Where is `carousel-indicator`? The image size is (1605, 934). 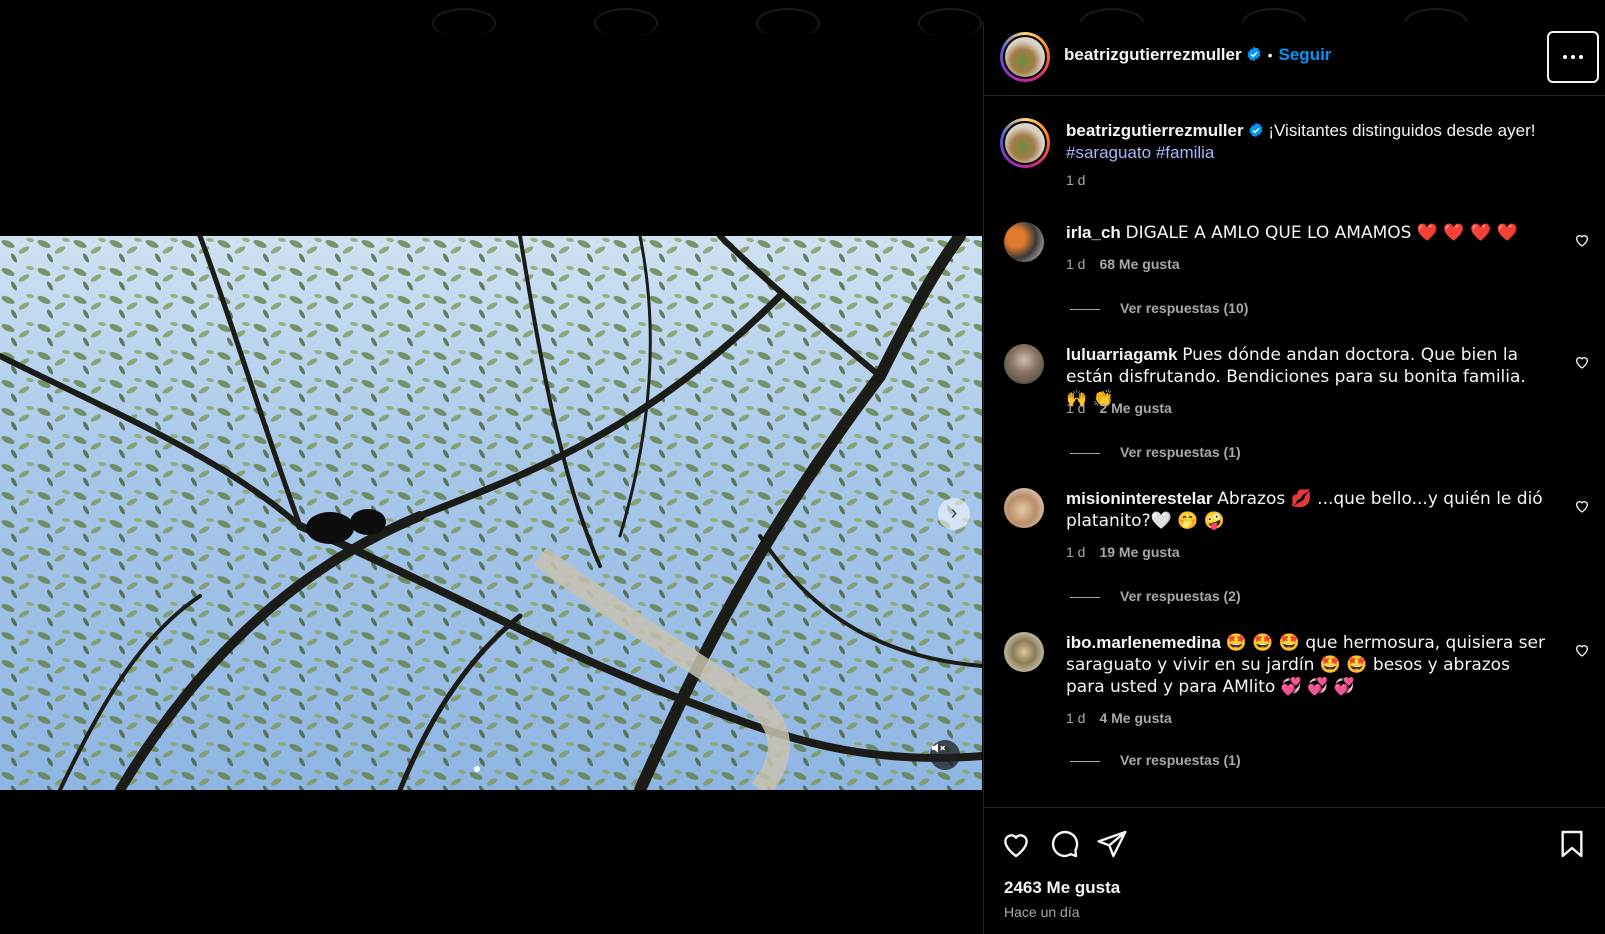 carousel-indicator is located at coordinates (477, 769).